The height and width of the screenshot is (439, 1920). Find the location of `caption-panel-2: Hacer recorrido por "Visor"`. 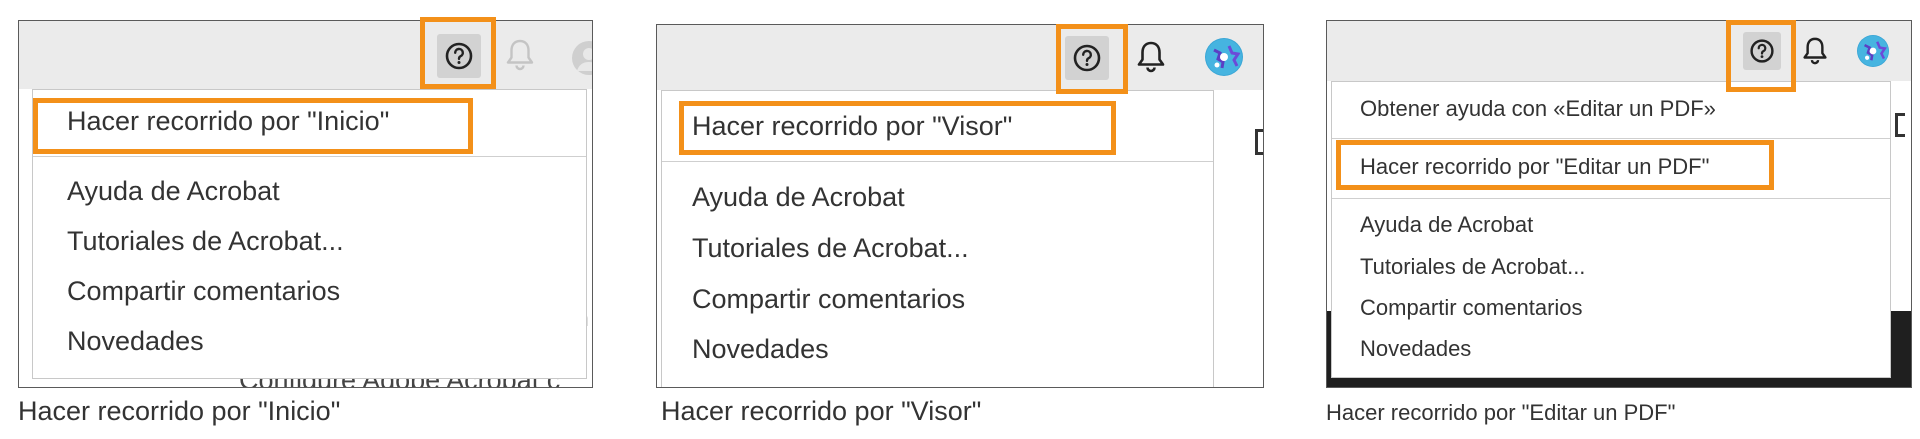

caption-panel-2: Hacer recorrido por "Visor" is located at coordinates (821, 411).